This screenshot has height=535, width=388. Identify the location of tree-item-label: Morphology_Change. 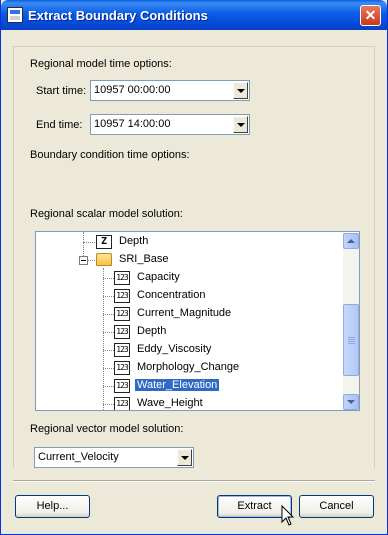
(188, 367).